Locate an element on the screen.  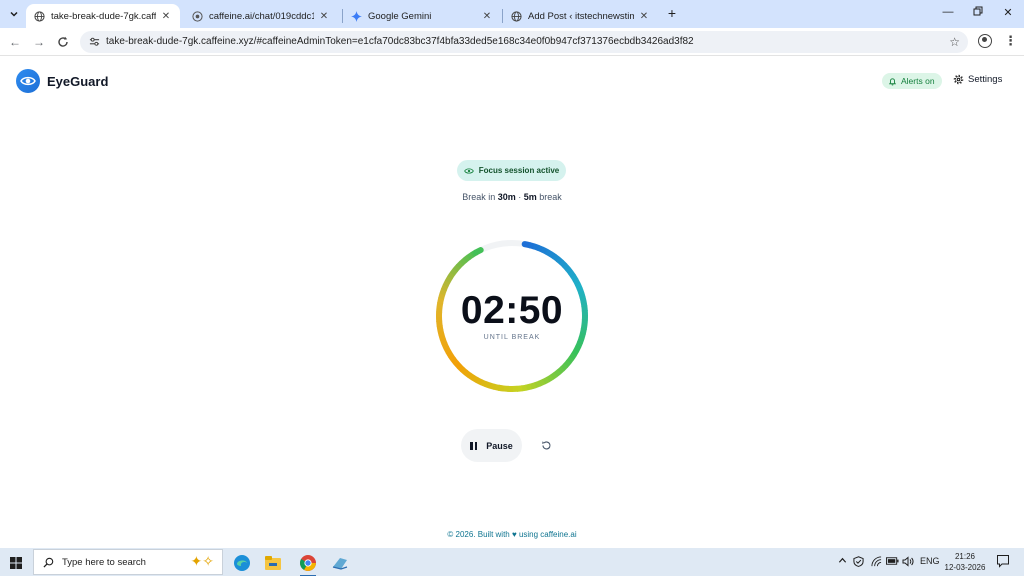
break-prefix: Break in is located at coordinates (480, 197).